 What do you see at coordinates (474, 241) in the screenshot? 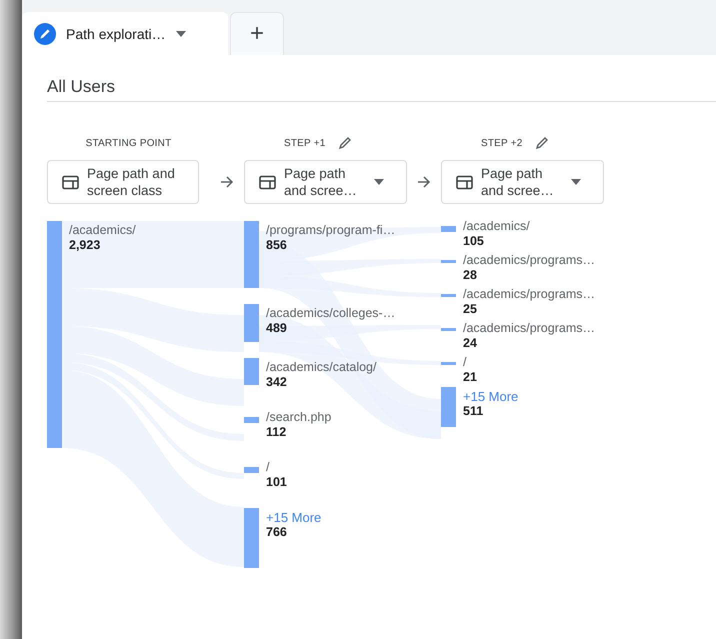
I see `node-count: 105` at bounding box center [474, 241].